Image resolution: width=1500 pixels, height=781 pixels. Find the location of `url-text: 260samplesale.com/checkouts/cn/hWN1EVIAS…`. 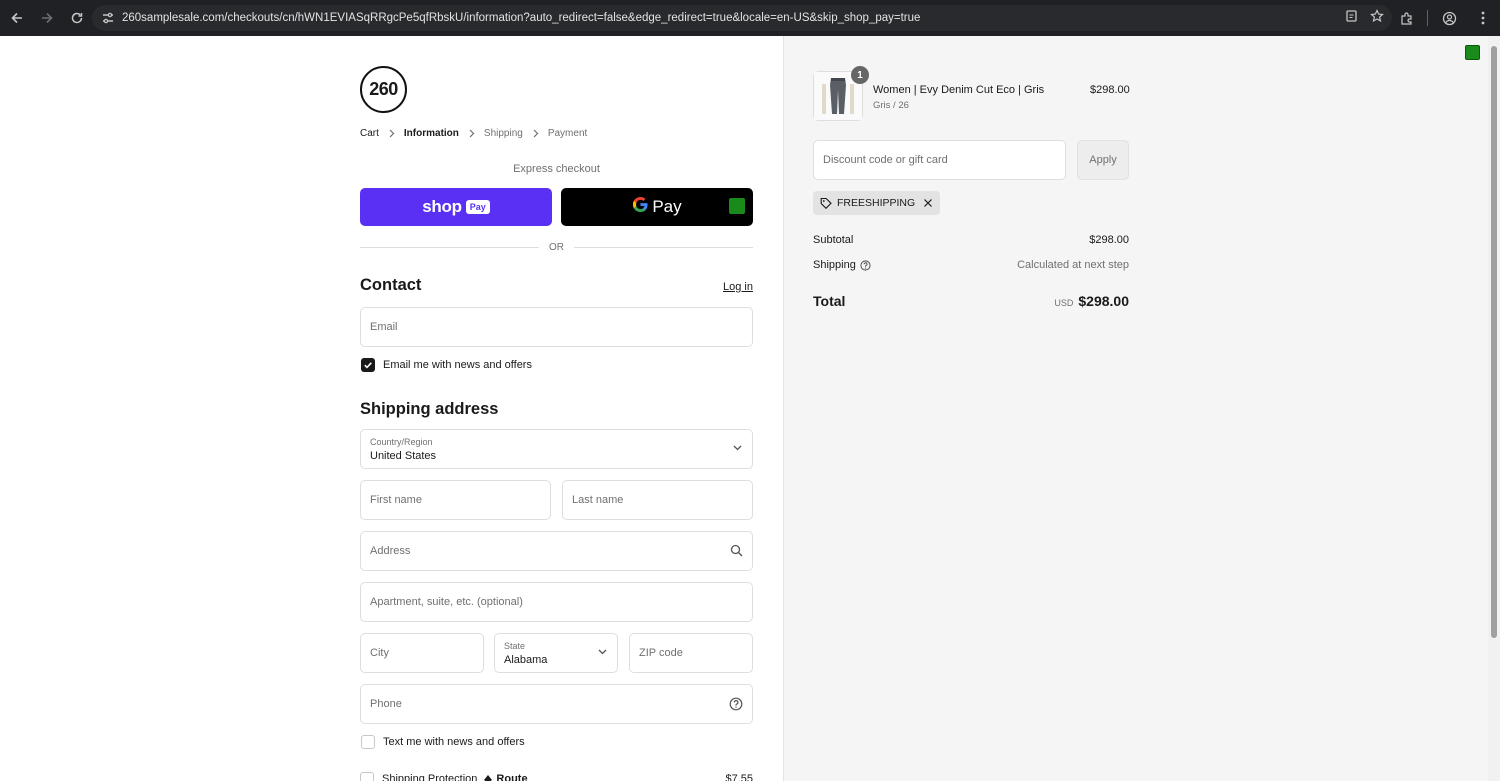

url-text: 260samplesale.com/checkouts/cn/hWN1EVIAS… is located at coordinates (521, 18).